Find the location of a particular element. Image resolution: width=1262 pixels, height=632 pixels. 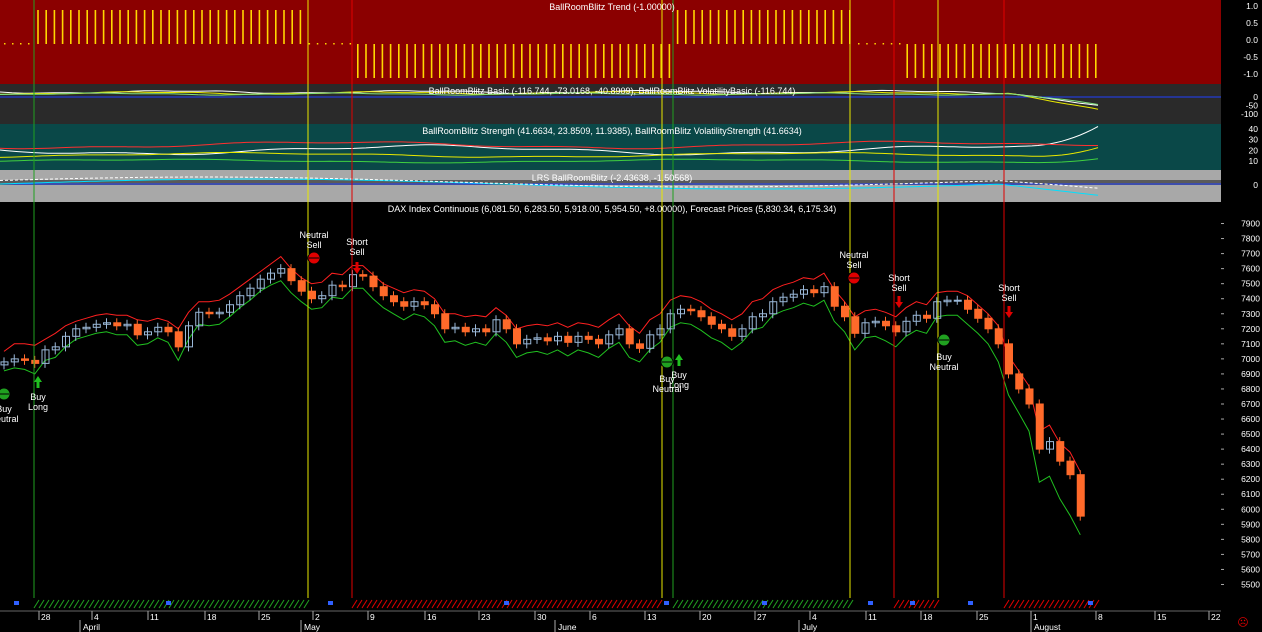

trend-tick-label: 0.0 is located at coordinates (1252, 40).